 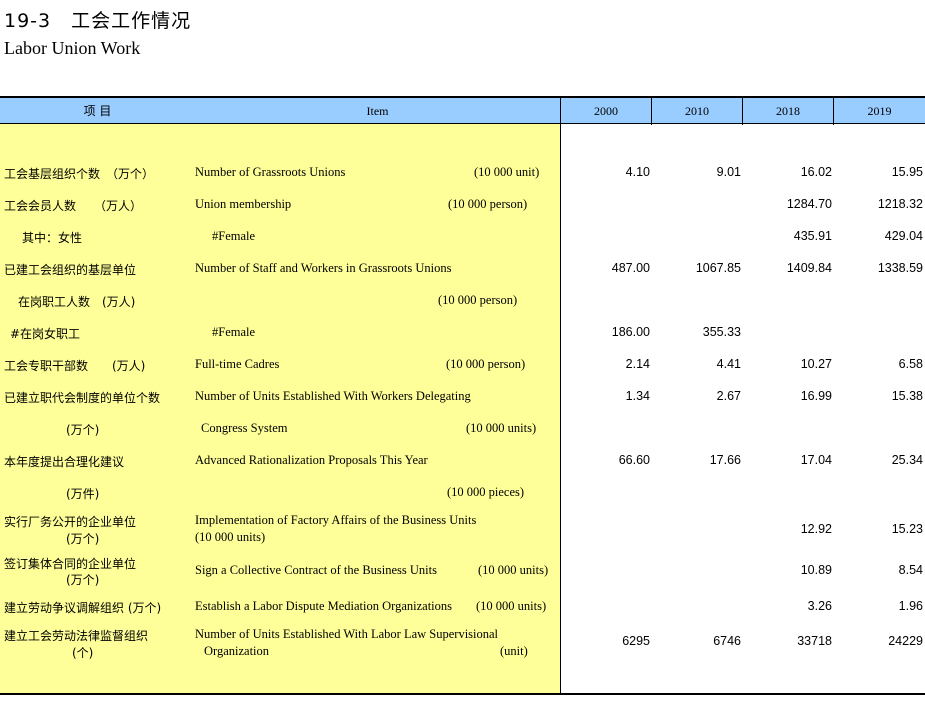 I want to click on row-label-cn-unit: (个), so click(x=83, y=653).